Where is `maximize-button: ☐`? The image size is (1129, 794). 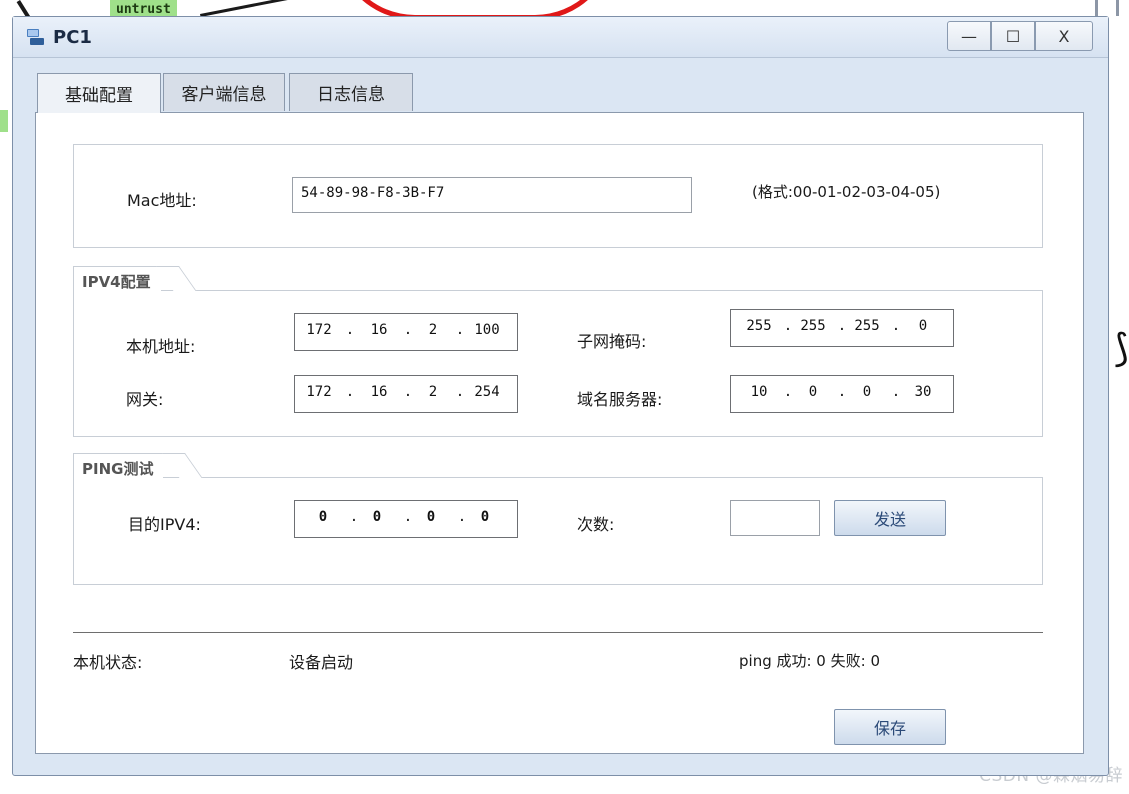 maximize-button: ☐ is located at coordinates (1013, 36).